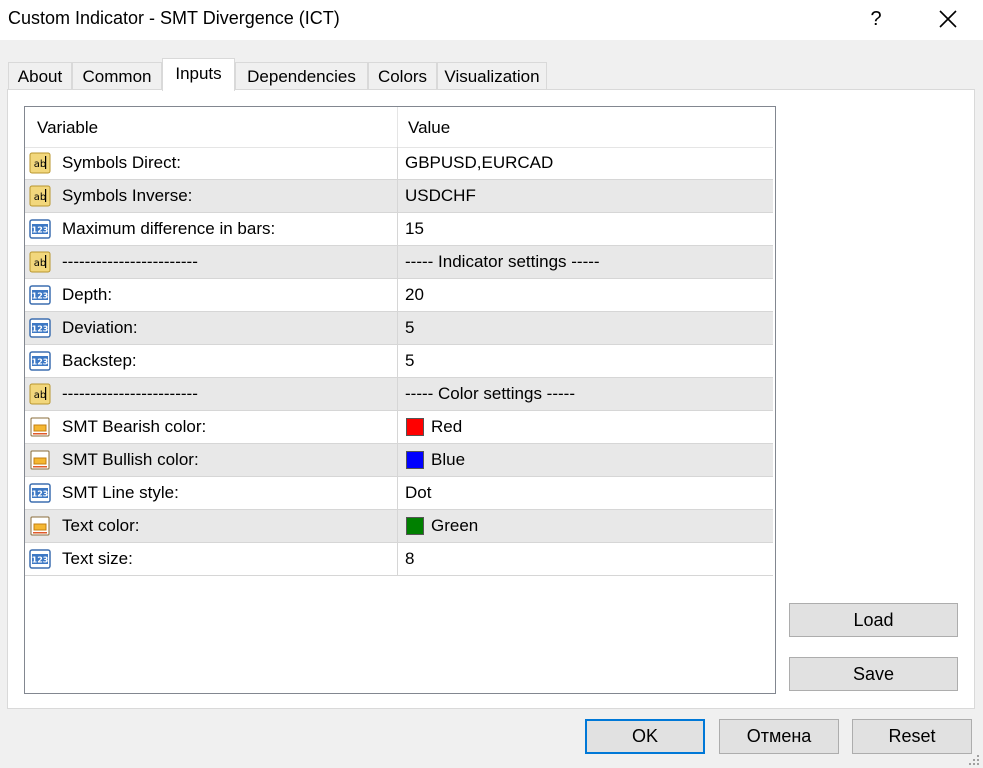  What do you see at coordinates (97, 558) in the screenshot?
I see `variable-name: Text size:` at bounding box center [97, 558].